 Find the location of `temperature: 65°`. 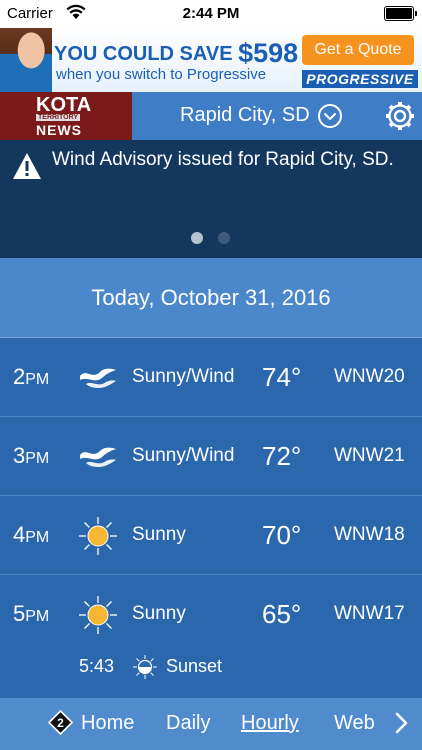

temperature: 65° is located at coordinates (282, 614).